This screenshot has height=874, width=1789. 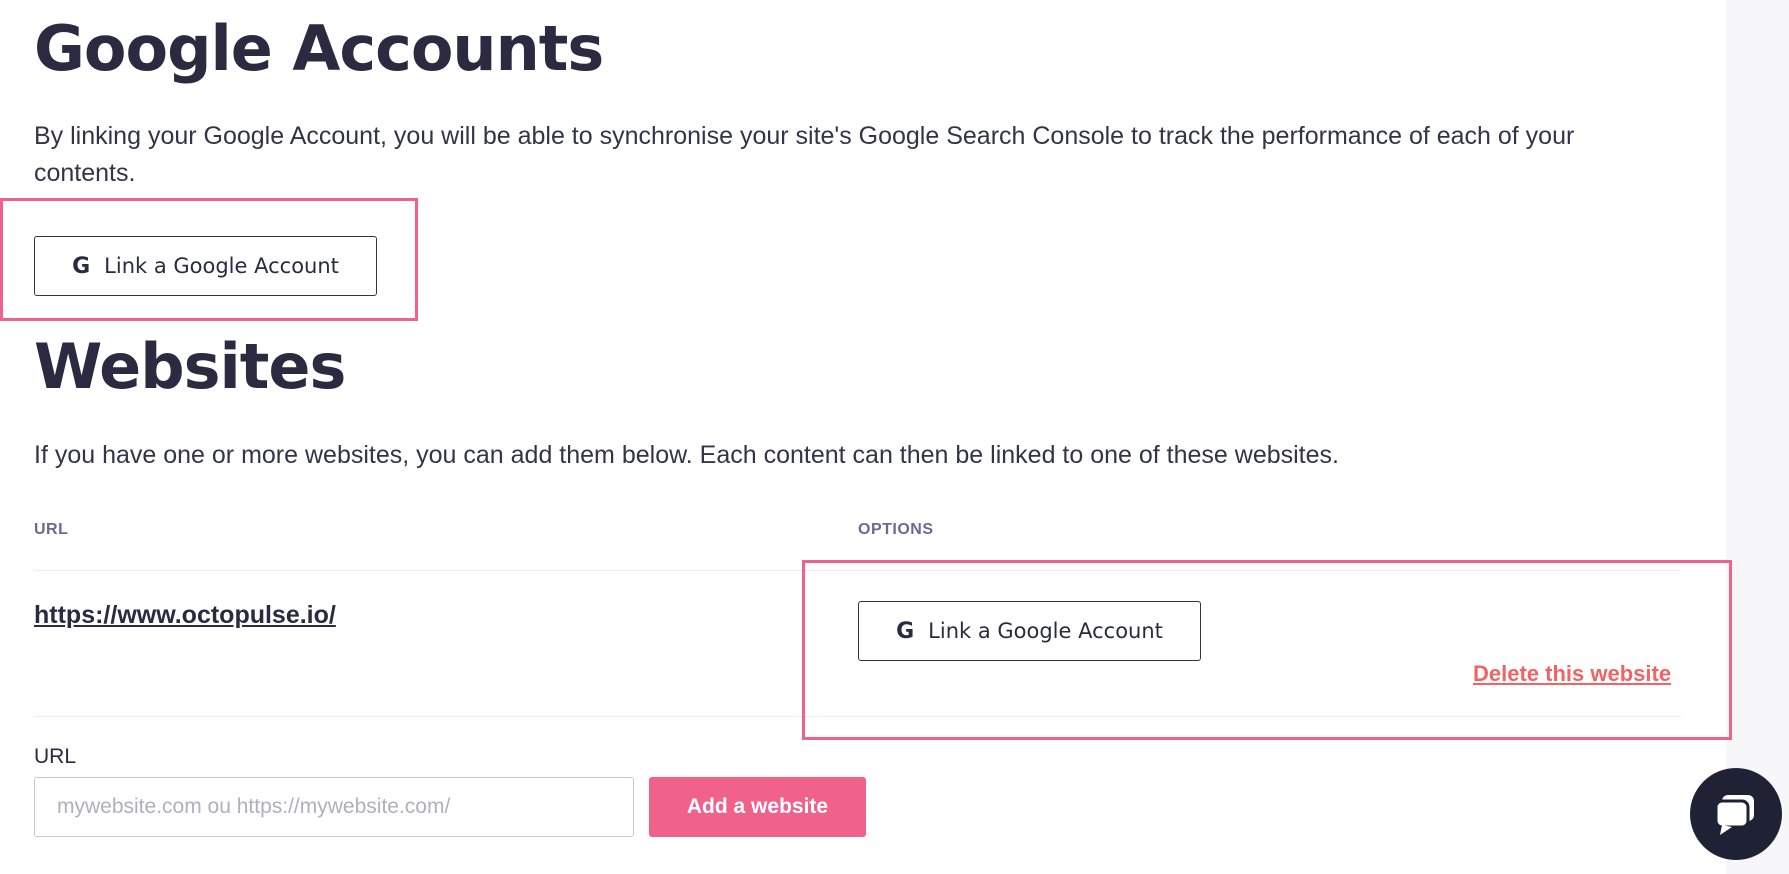 What do you see at coordinates (319, 48) in the screenshot?
I see `google-accounts-title: Google Accounts` at bounding box center [319, 48].